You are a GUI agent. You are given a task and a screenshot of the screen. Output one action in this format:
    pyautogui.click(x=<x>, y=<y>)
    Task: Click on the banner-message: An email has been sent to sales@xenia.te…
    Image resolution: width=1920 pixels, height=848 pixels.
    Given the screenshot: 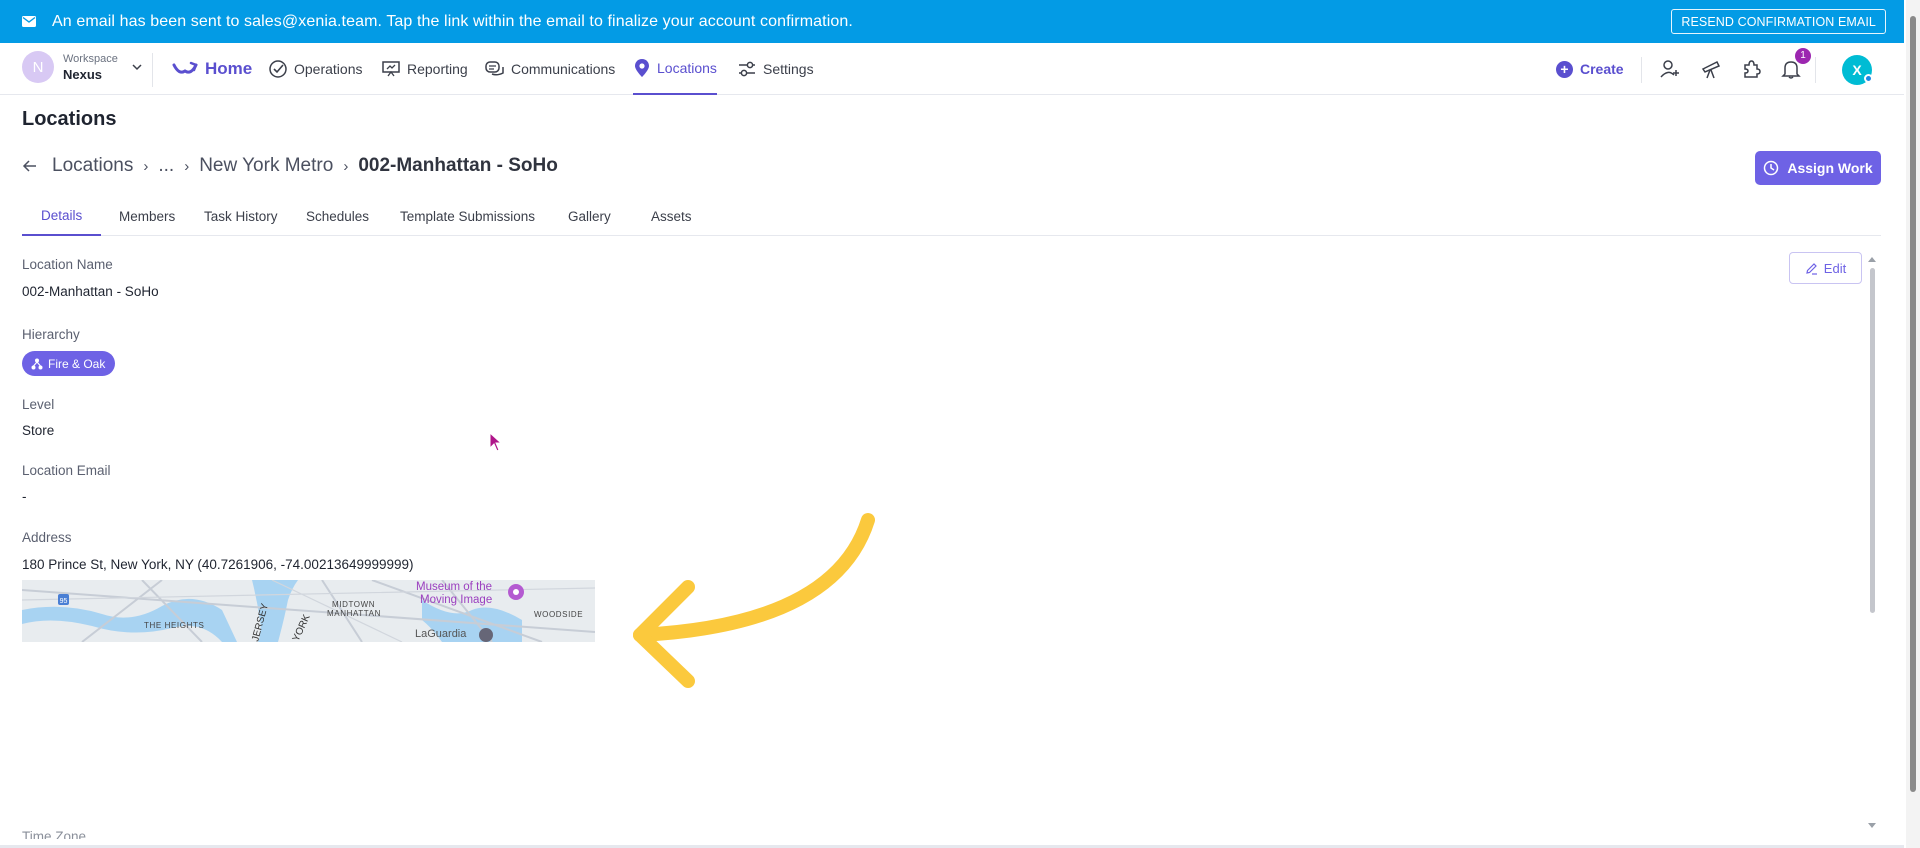 What is the action you would take?
    pyautogui.click(x=452, y=21)
    